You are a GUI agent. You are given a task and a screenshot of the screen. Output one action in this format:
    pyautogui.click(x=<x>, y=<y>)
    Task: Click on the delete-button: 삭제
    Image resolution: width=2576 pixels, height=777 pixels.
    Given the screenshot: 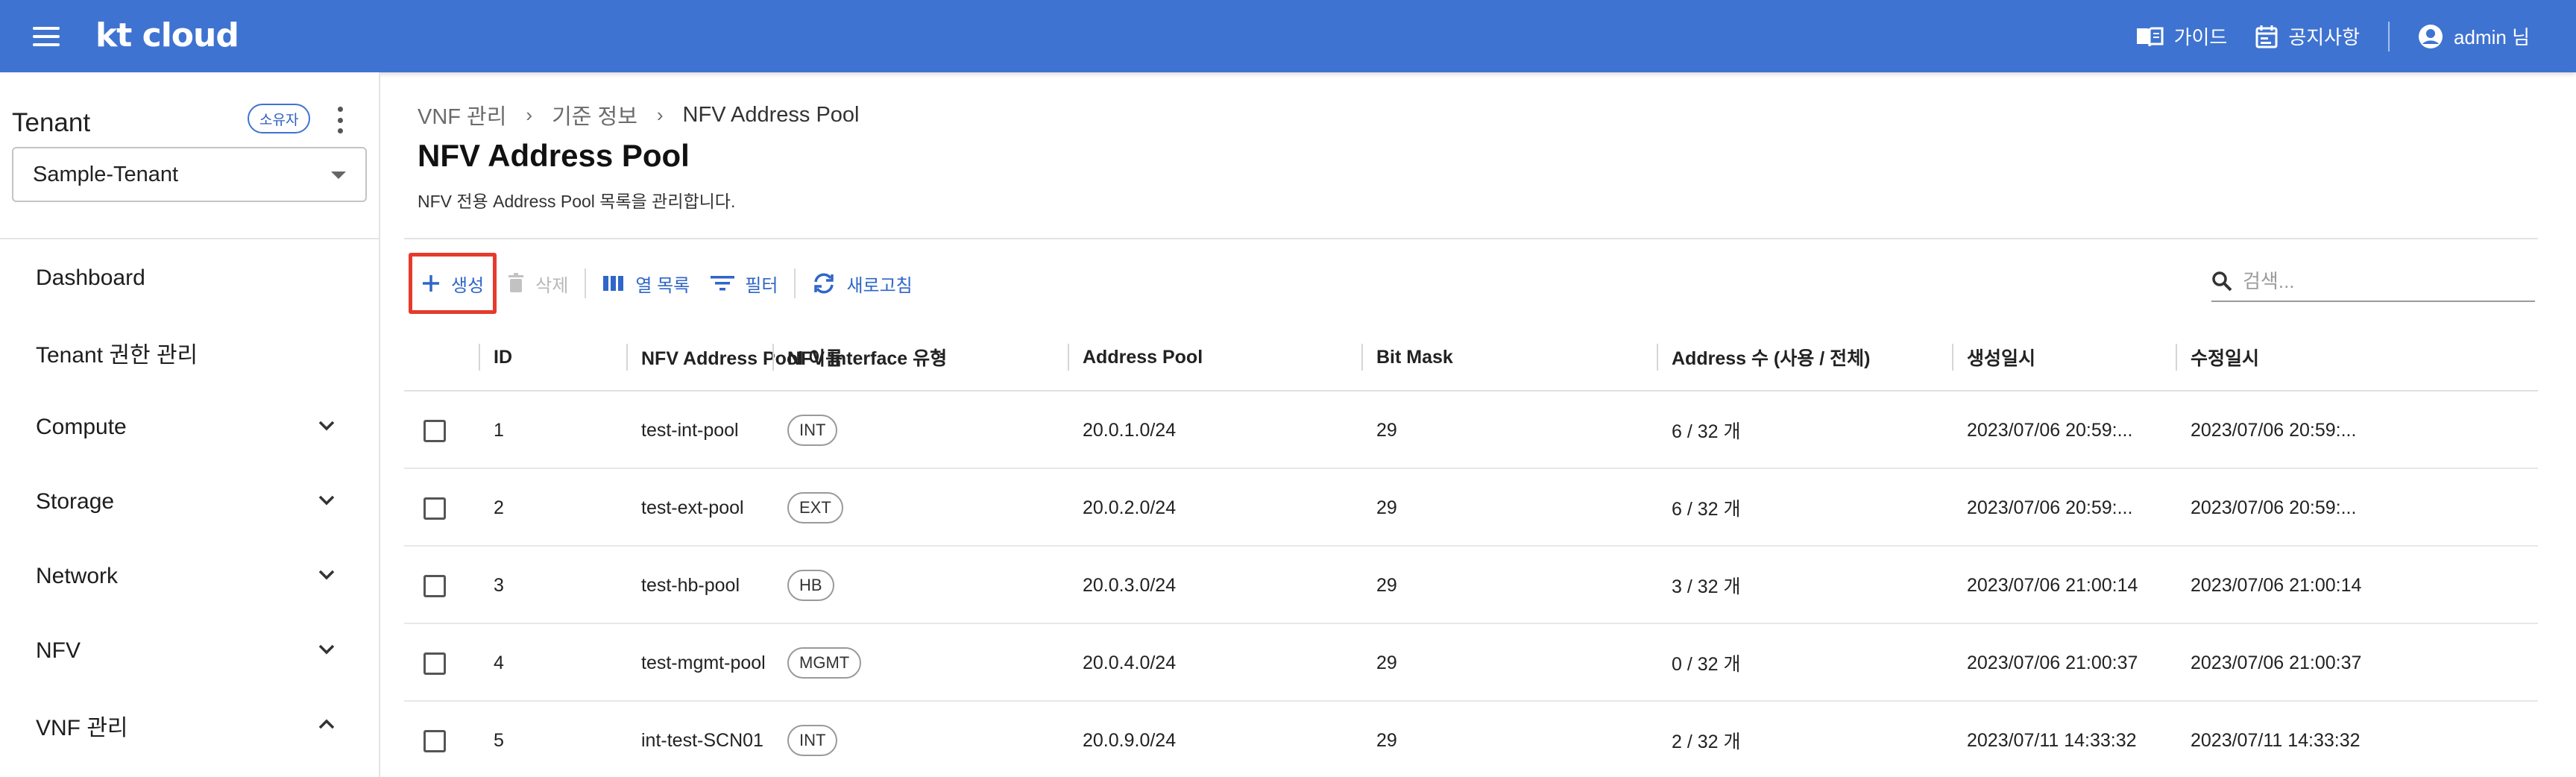 What is the action you would take?
    pyautogui.click(x=538, y=283)
    